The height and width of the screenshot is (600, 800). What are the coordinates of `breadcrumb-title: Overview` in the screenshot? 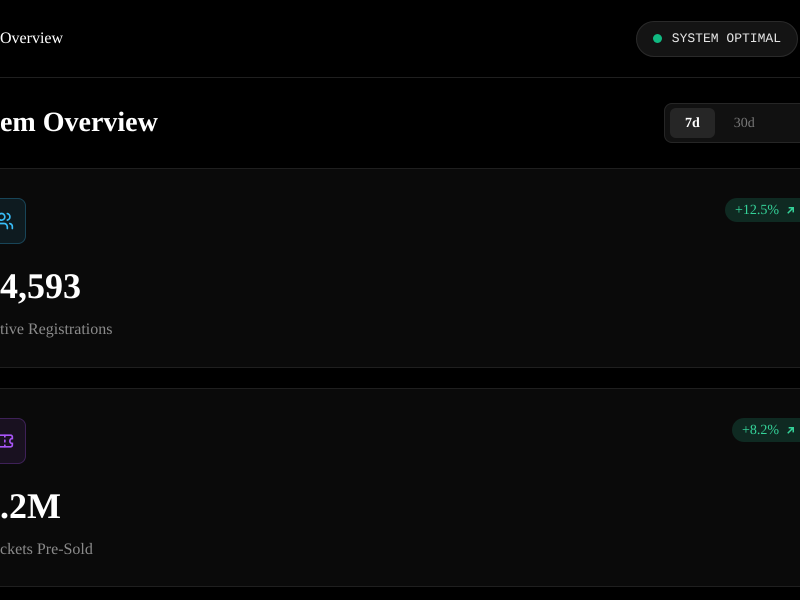 It's located at (32, 38).